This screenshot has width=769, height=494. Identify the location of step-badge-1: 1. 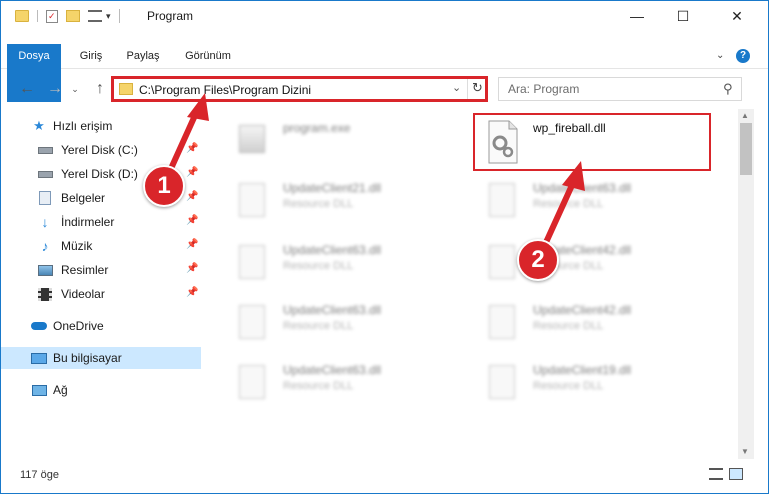
(164, 186).